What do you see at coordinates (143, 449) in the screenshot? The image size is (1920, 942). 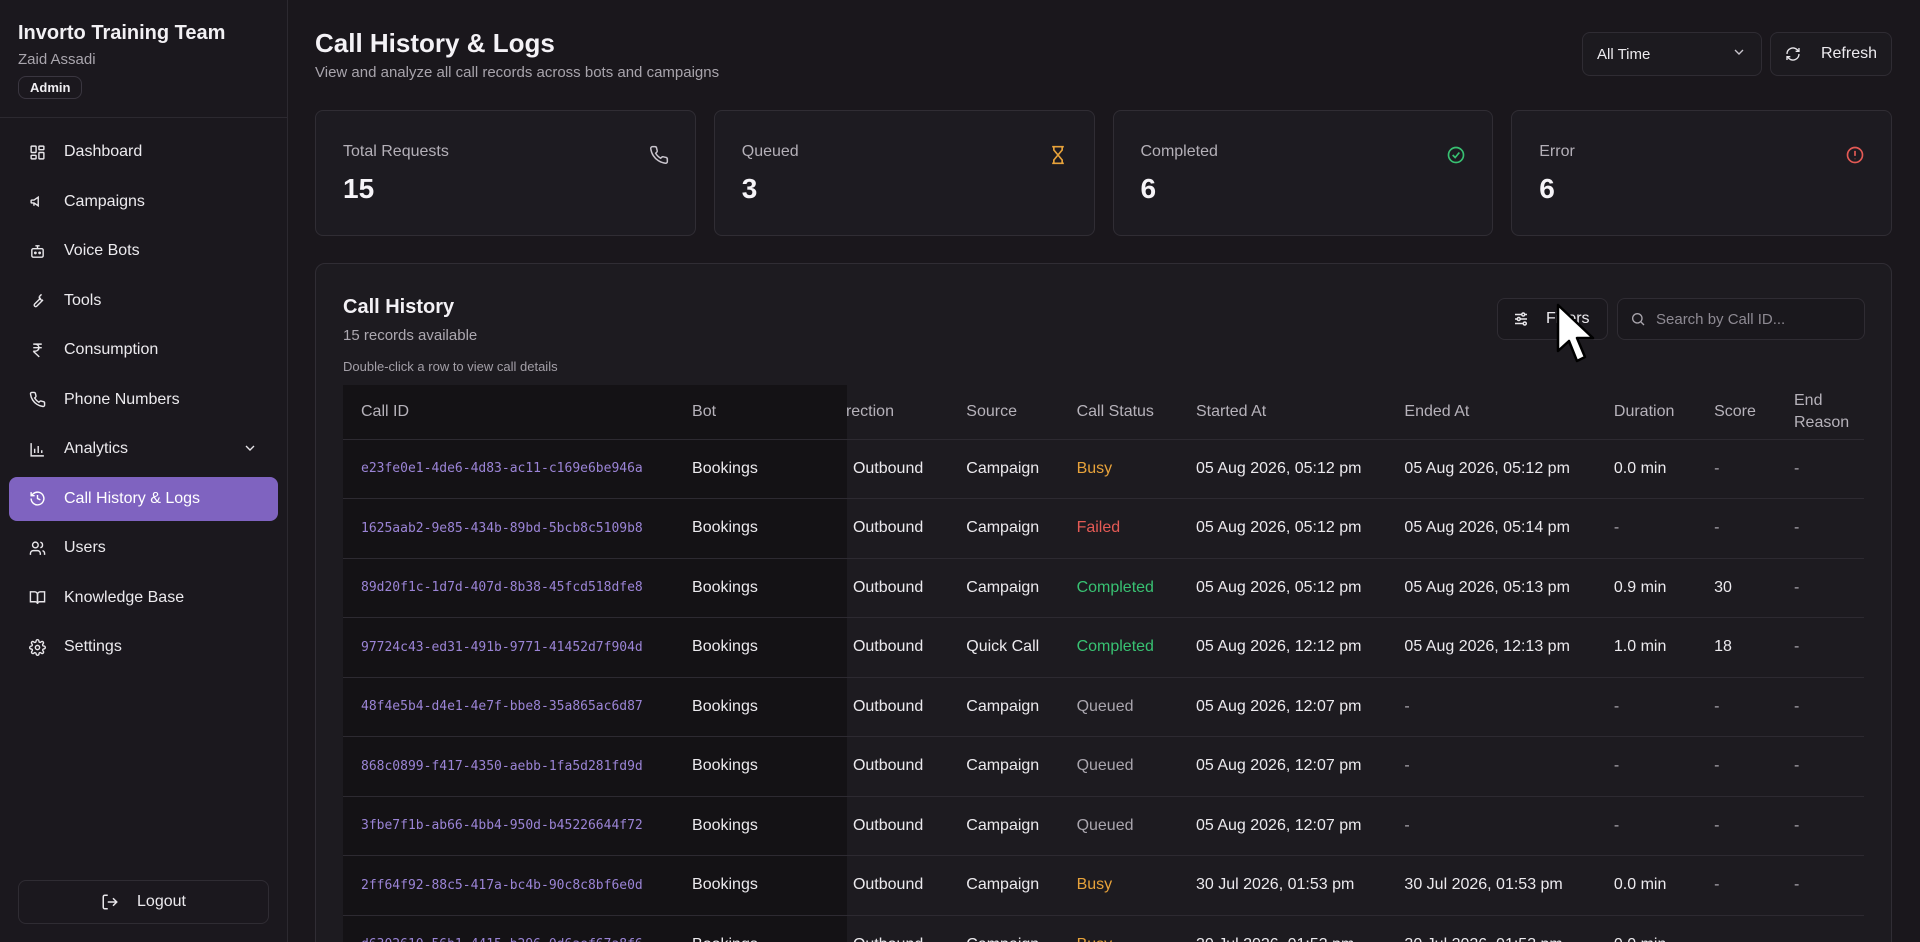 I see `sidebar-item-analytics: Analytics` at bounding box center [143, 449].